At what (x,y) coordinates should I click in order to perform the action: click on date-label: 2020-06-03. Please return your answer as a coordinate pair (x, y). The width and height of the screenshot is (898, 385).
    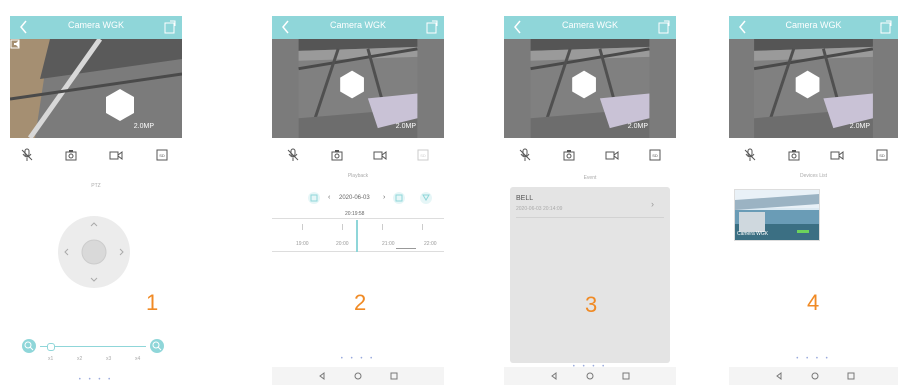
    Looking at the image, I should click on (354, 198).